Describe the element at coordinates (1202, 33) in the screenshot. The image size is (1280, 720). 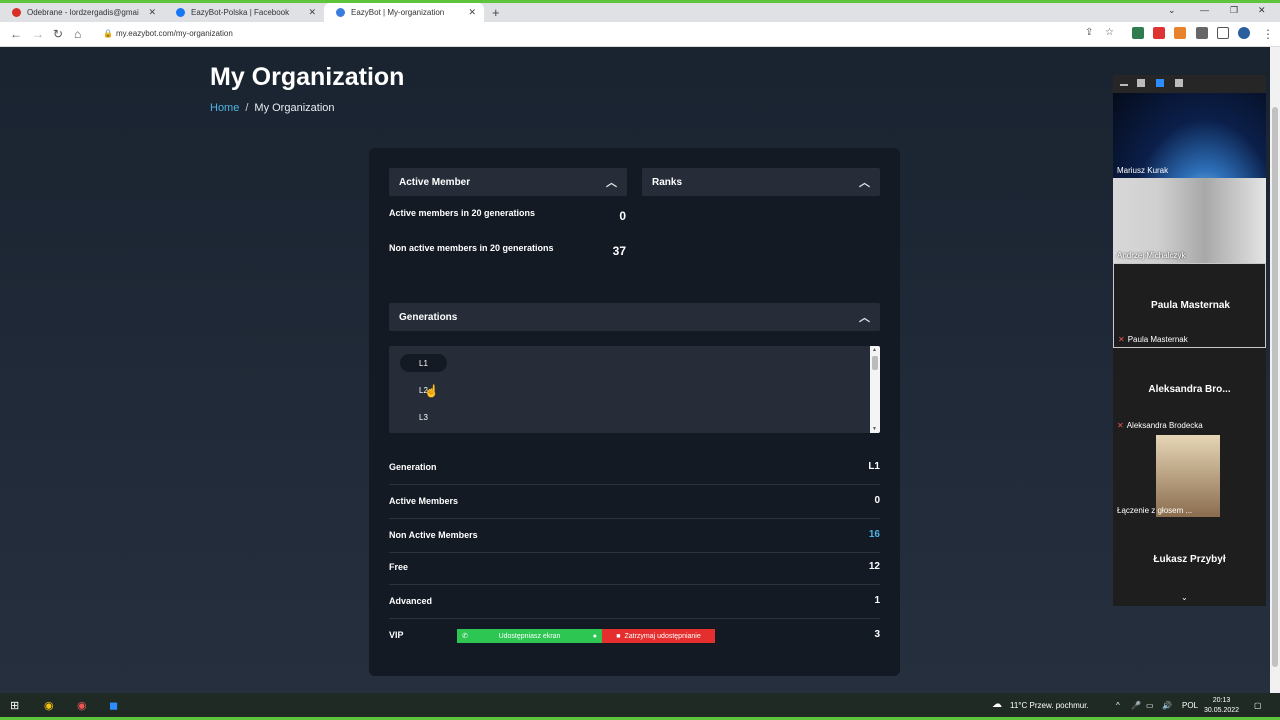
I see `extensions-puzzle-icon` at that location.